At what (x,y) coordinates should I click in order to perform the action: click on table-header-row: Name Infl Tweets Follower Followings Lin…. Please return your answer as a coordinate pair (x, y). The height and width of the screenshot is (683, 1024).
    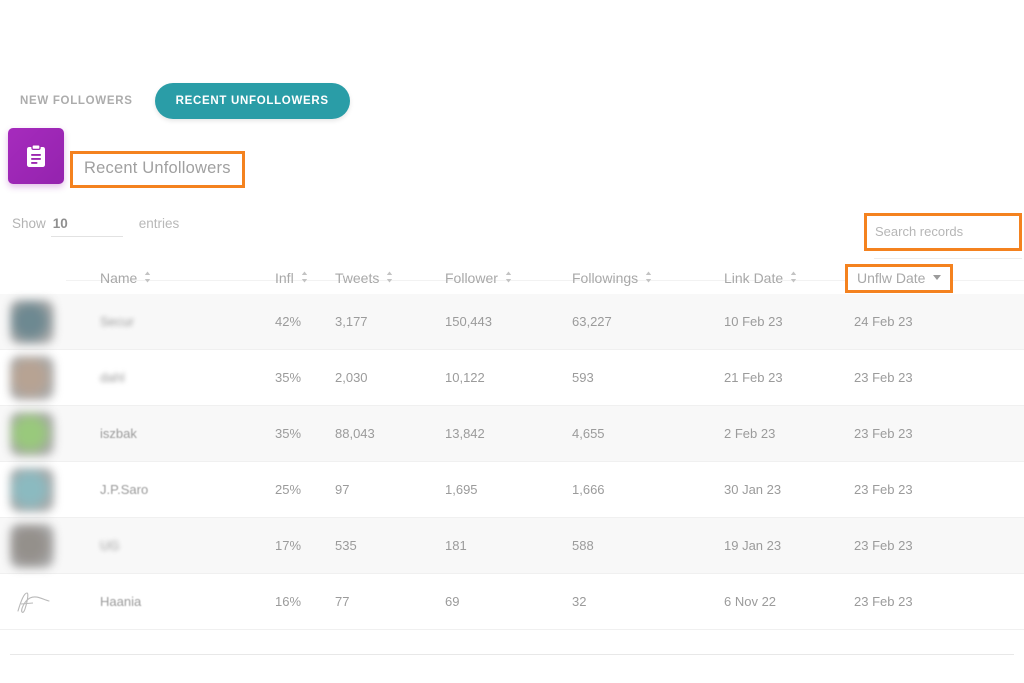
    Looking at the image, I should click on (512, 278).